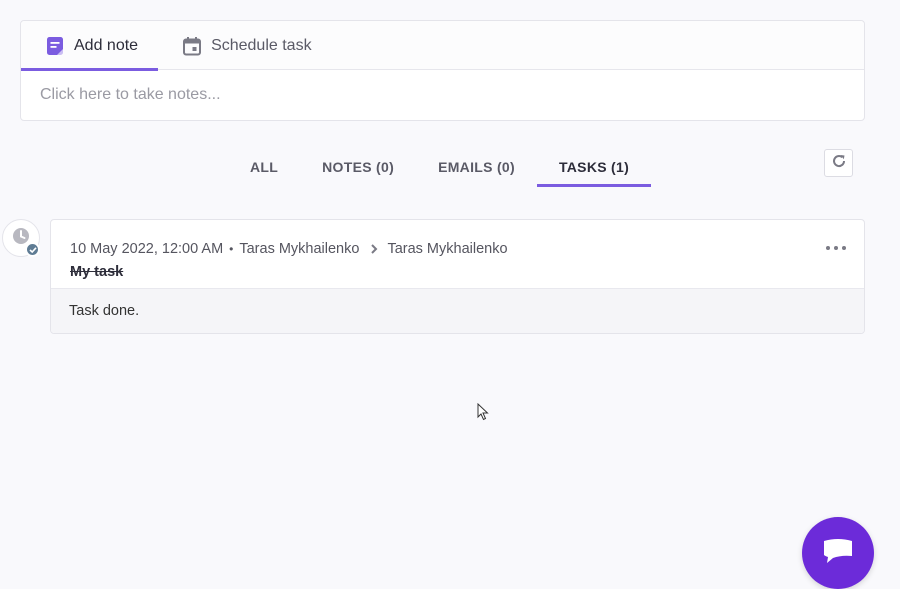 This screenshot has height=589, width=900. What do you see at coordinates (442, 95) in the screenshot?
I see `note-input` at bounding box center [442, 95].